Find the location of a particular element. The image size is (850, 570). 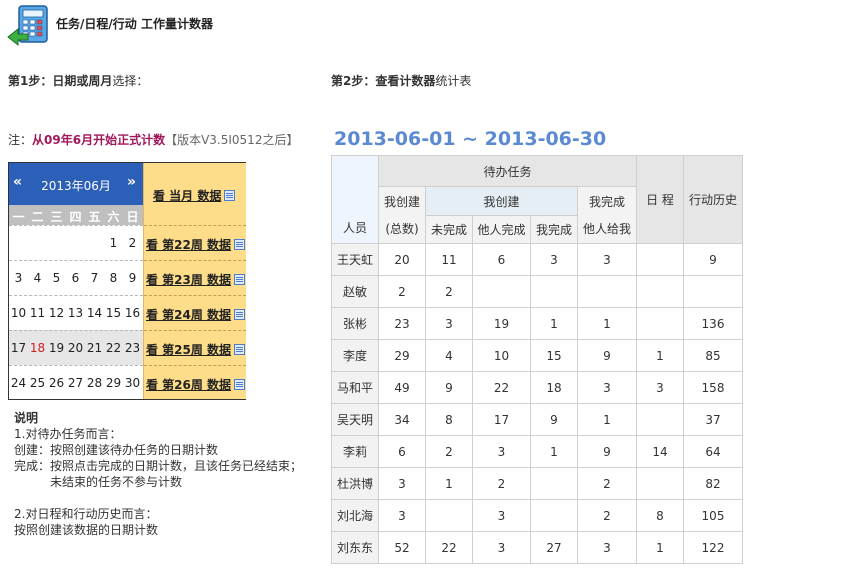

calendar-day: 1 is located at coordinates (113, 243).